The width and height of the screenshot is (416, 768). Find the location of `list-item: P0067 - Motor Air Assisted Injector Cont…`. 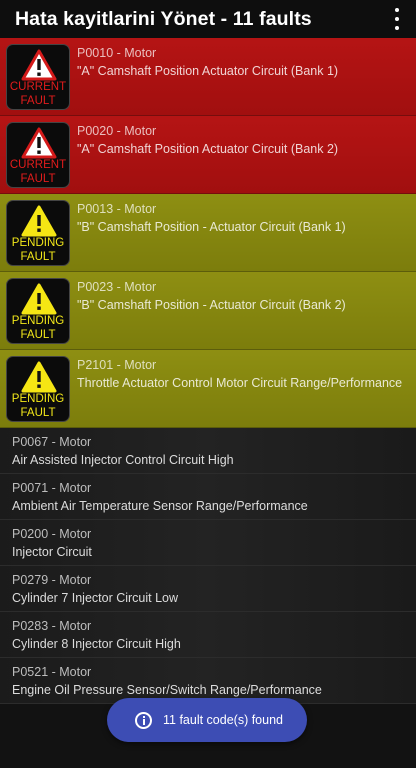

list-item: P0067 - Motor Air Assisted Injector Cont… is located at coordinates (208, 451).